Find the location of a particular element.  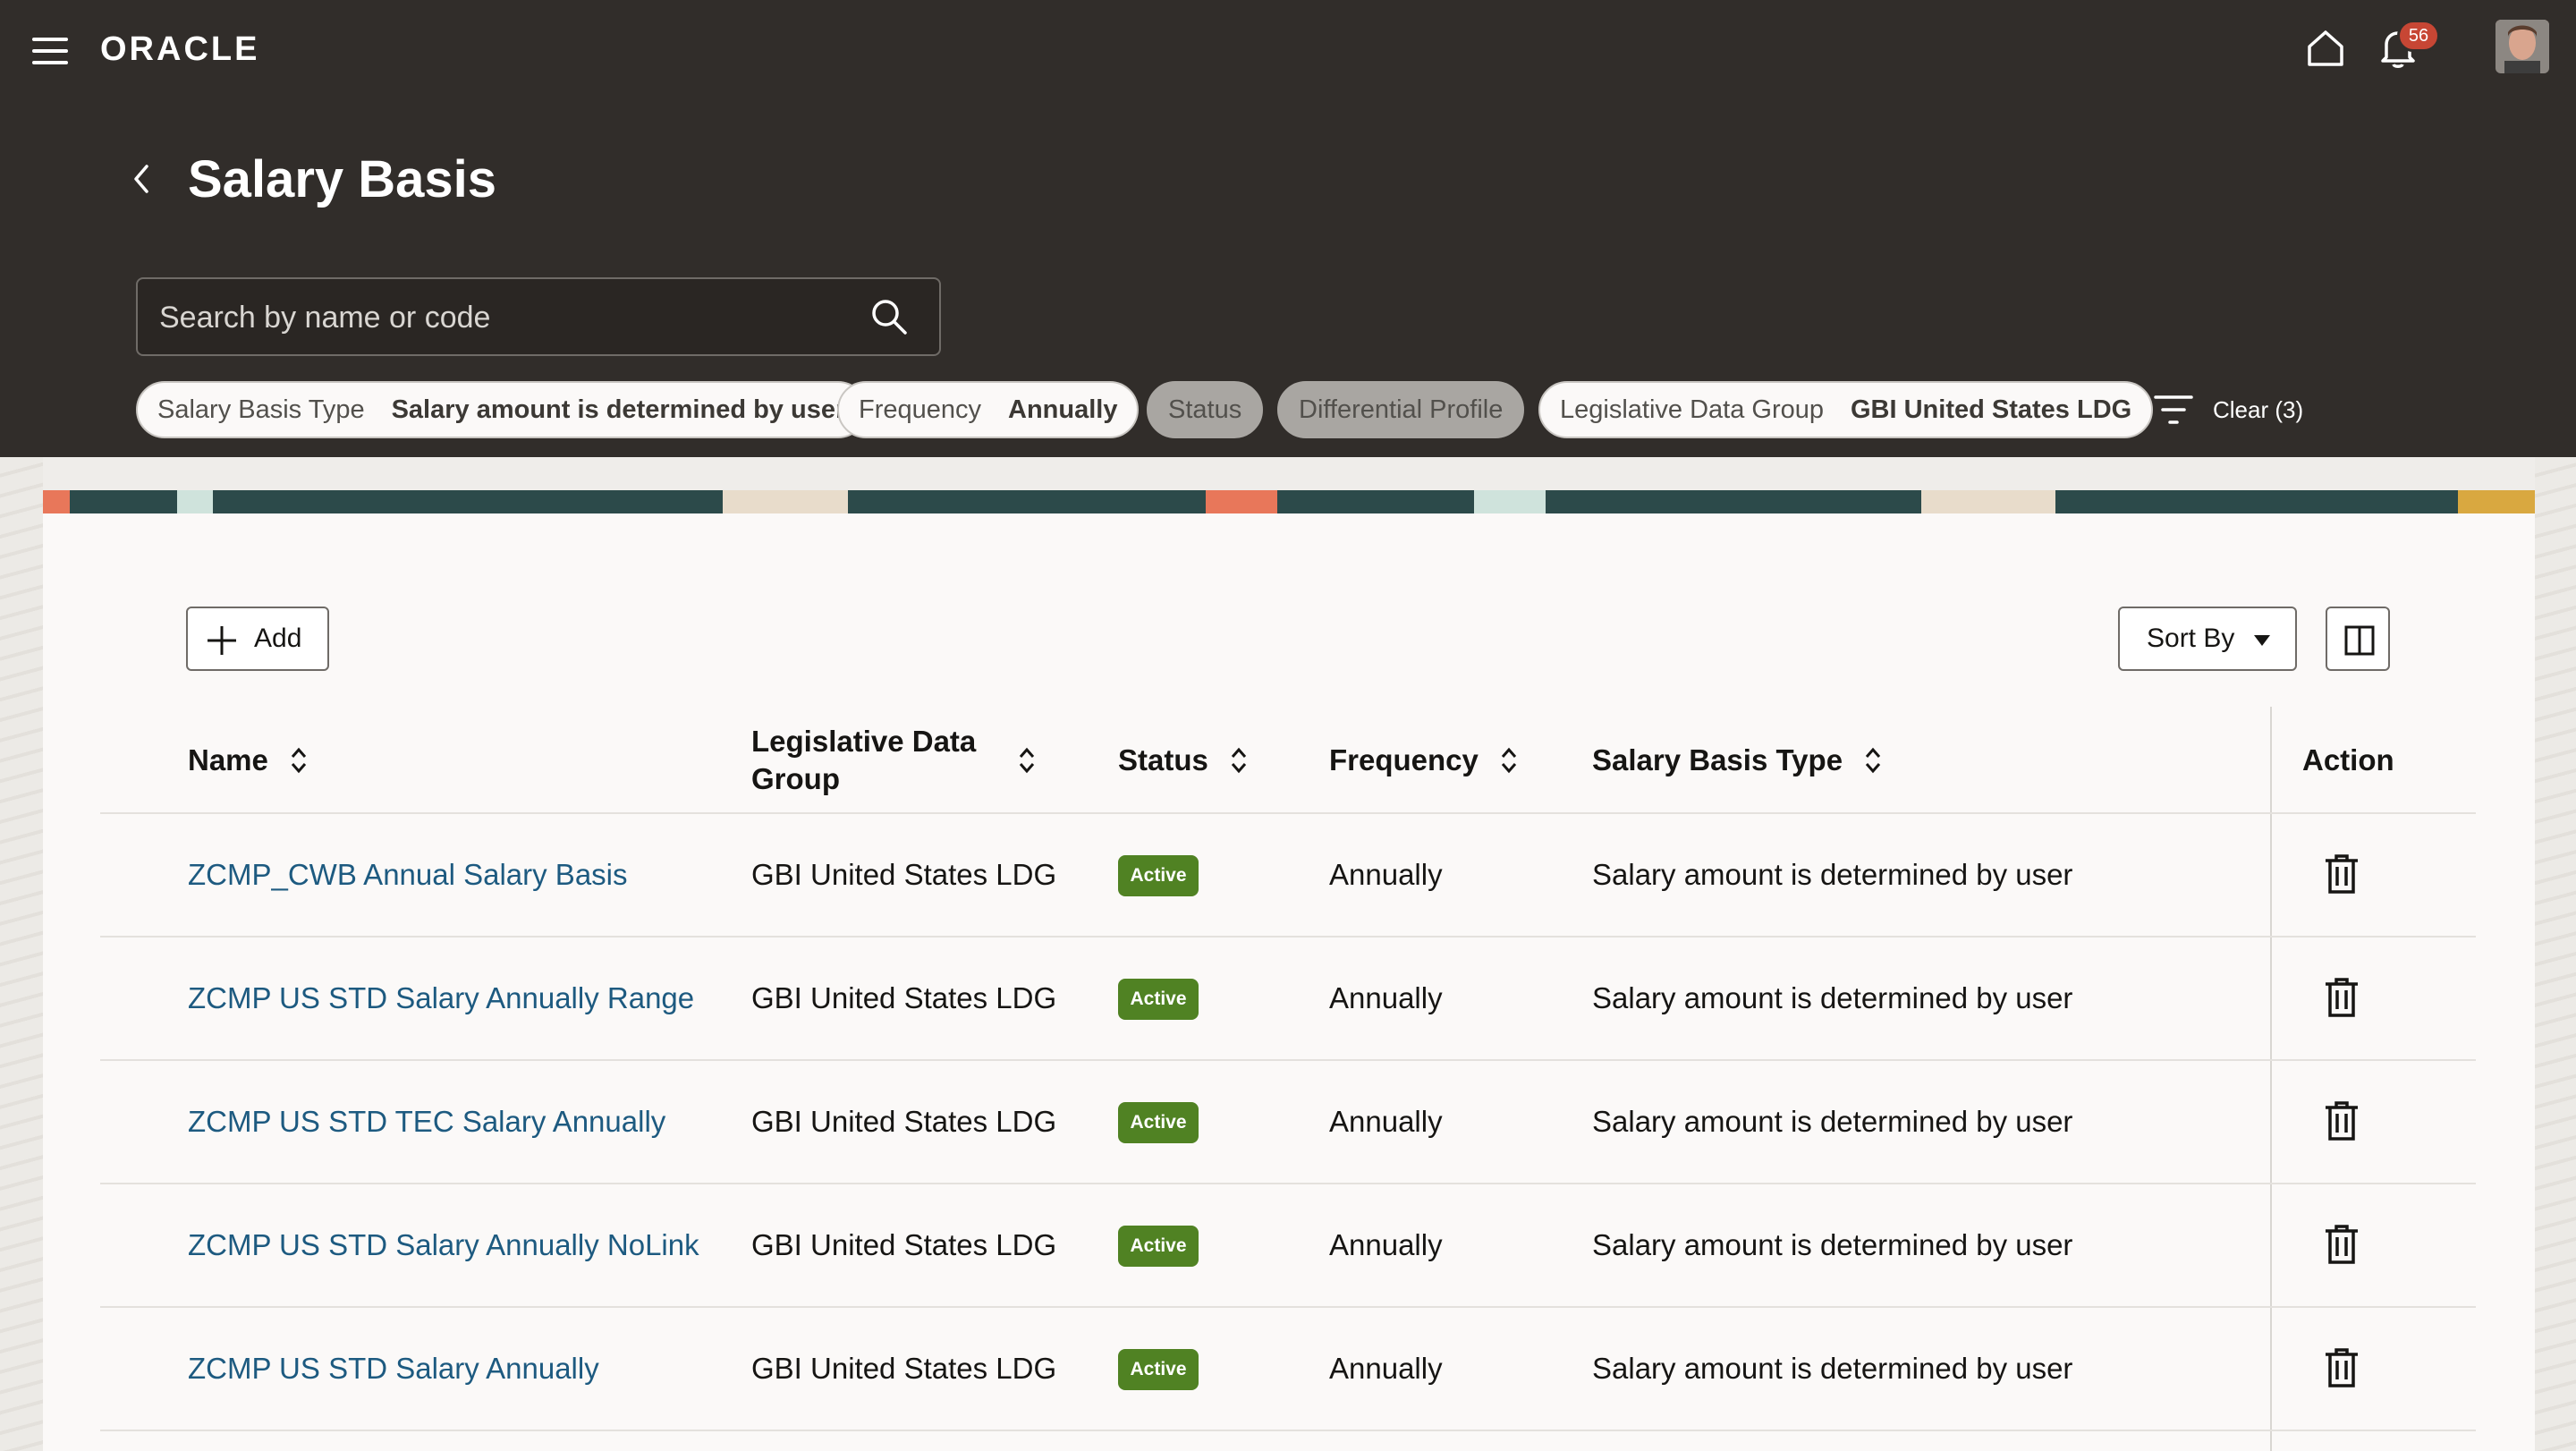

home-icon is located at coordinates (2325, 48).